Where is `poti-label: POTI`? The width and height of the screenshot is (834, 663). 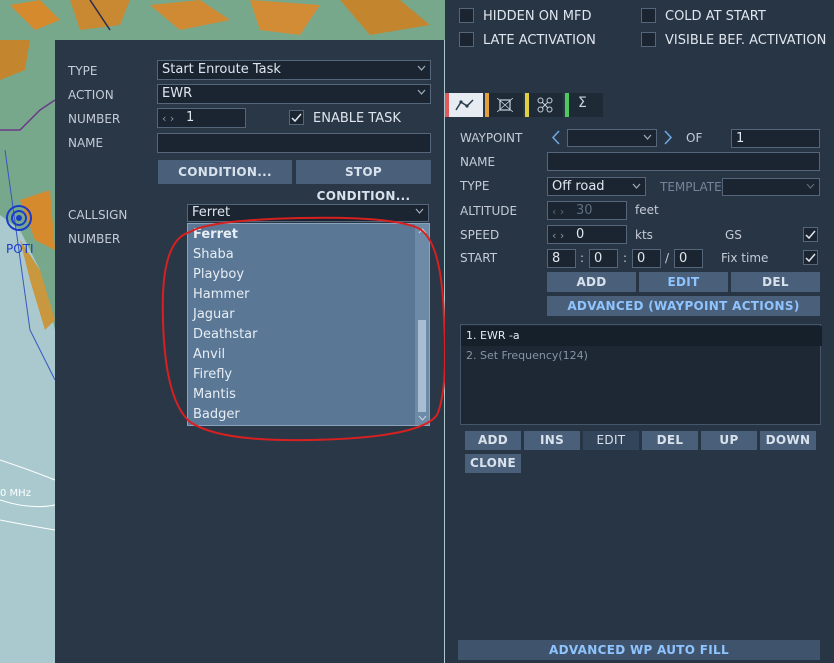
poti-label: POTI is located at coordinates (20, 249).